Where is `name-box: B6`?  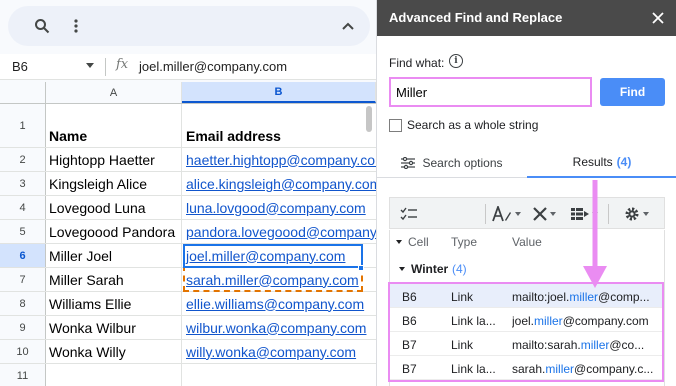
name-box: B6 is located at coordinates (20, 66).